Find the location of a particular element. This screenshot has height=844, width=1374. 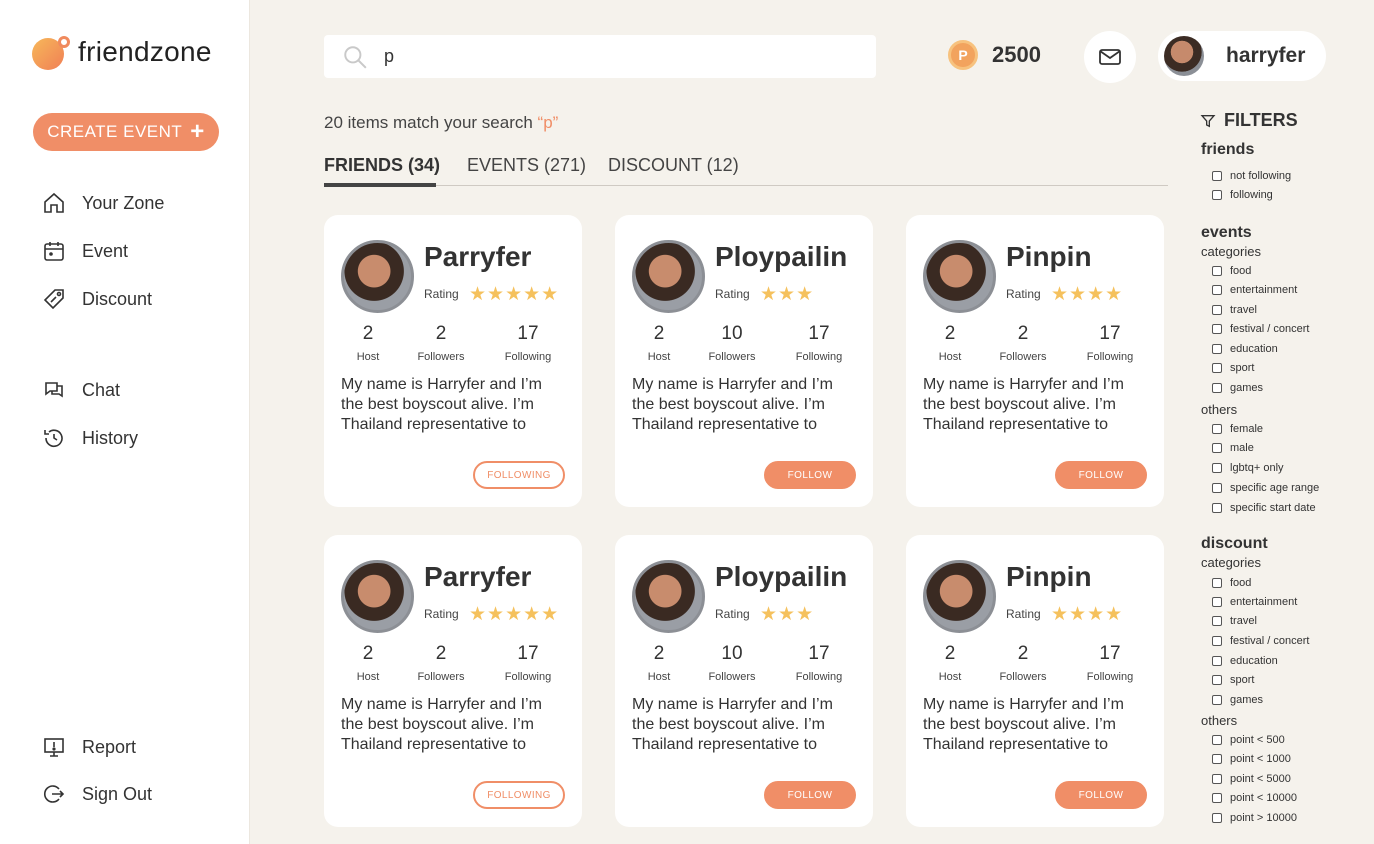

create-event-button: CREATE EVENT + is located at coordinates (126, 132).